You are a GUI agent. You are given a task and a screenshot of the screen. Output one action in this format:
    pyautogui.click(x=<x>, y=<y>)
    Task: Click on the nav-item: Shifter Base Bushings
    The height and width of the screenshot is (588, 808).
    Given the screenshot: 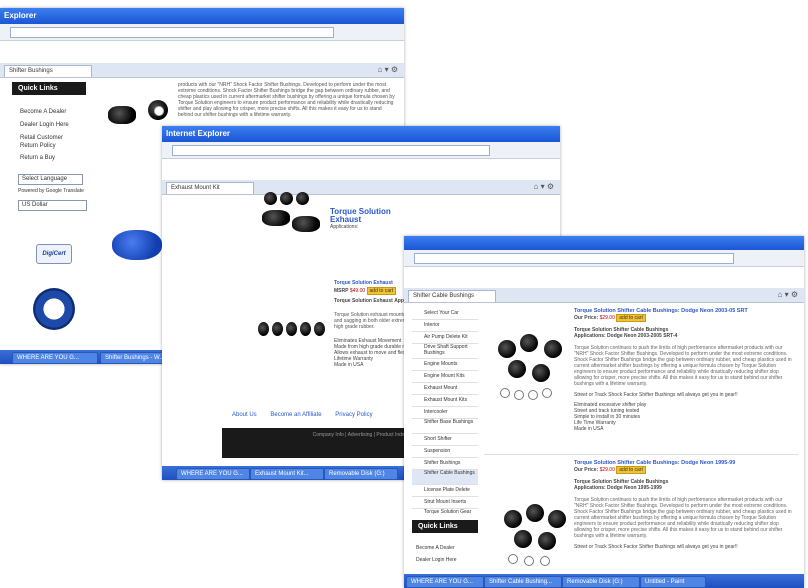 What is the action you would take?
    pyautogui.click(x=445, y=426)
    